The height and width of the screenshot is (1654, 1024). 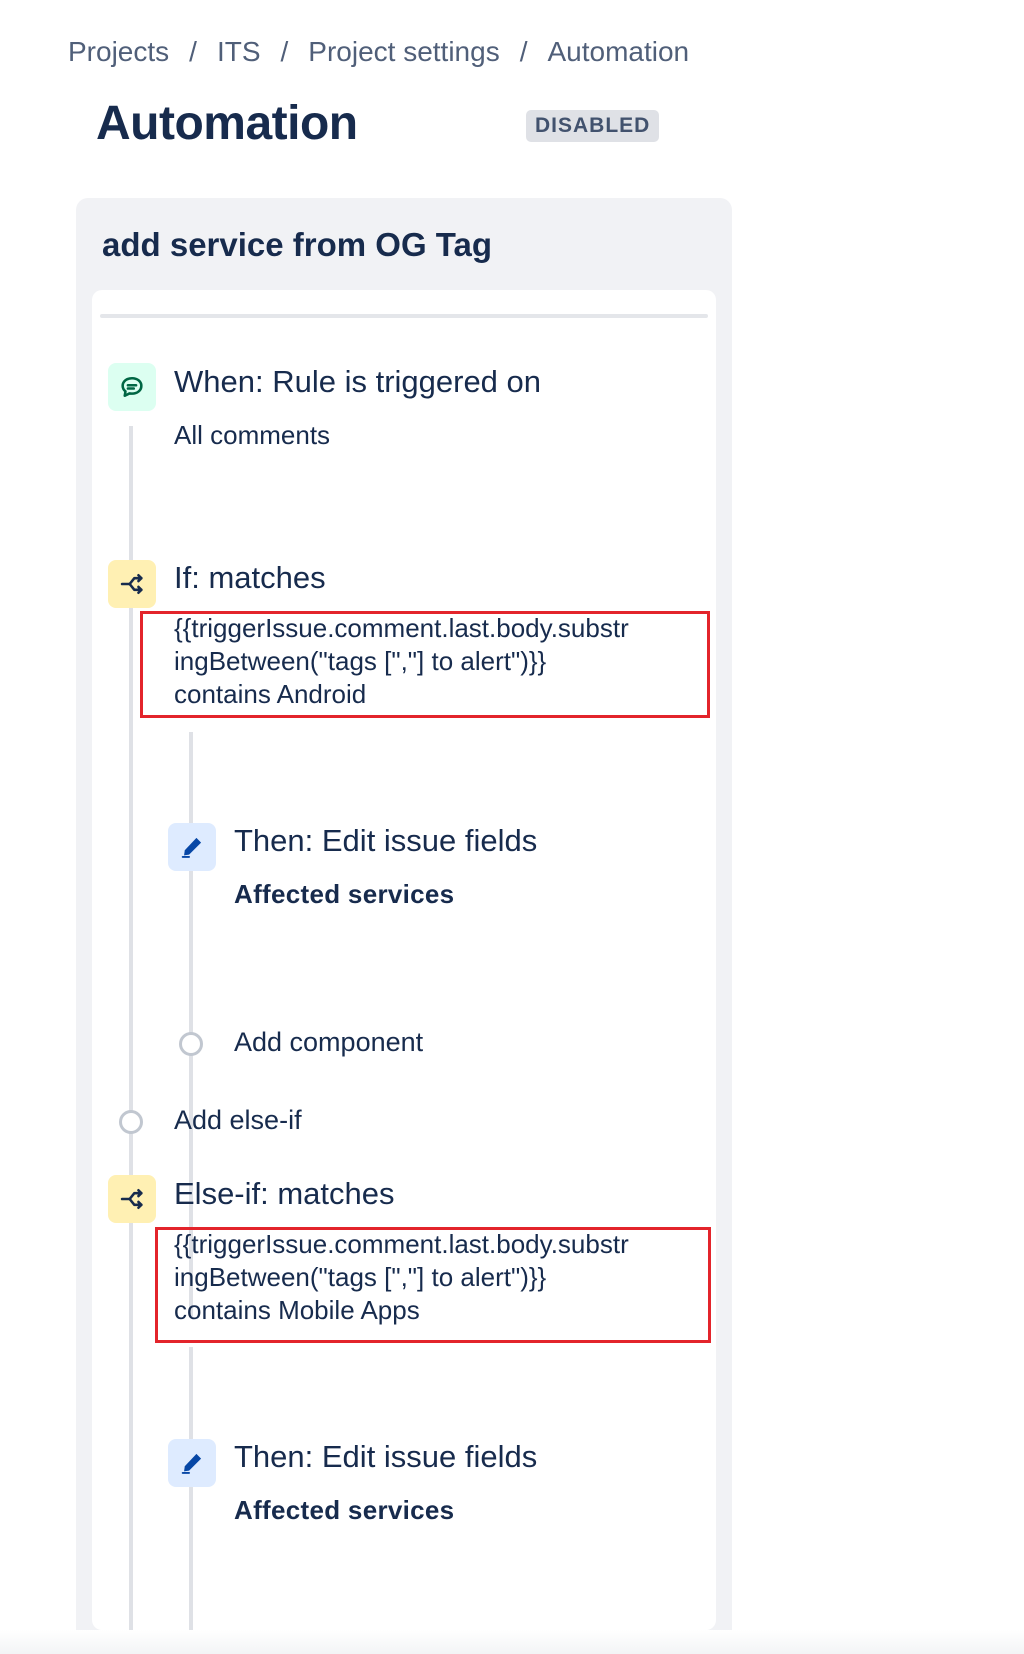 I want to click on else-if-condition-highlight, so click(x=433, y=1285).